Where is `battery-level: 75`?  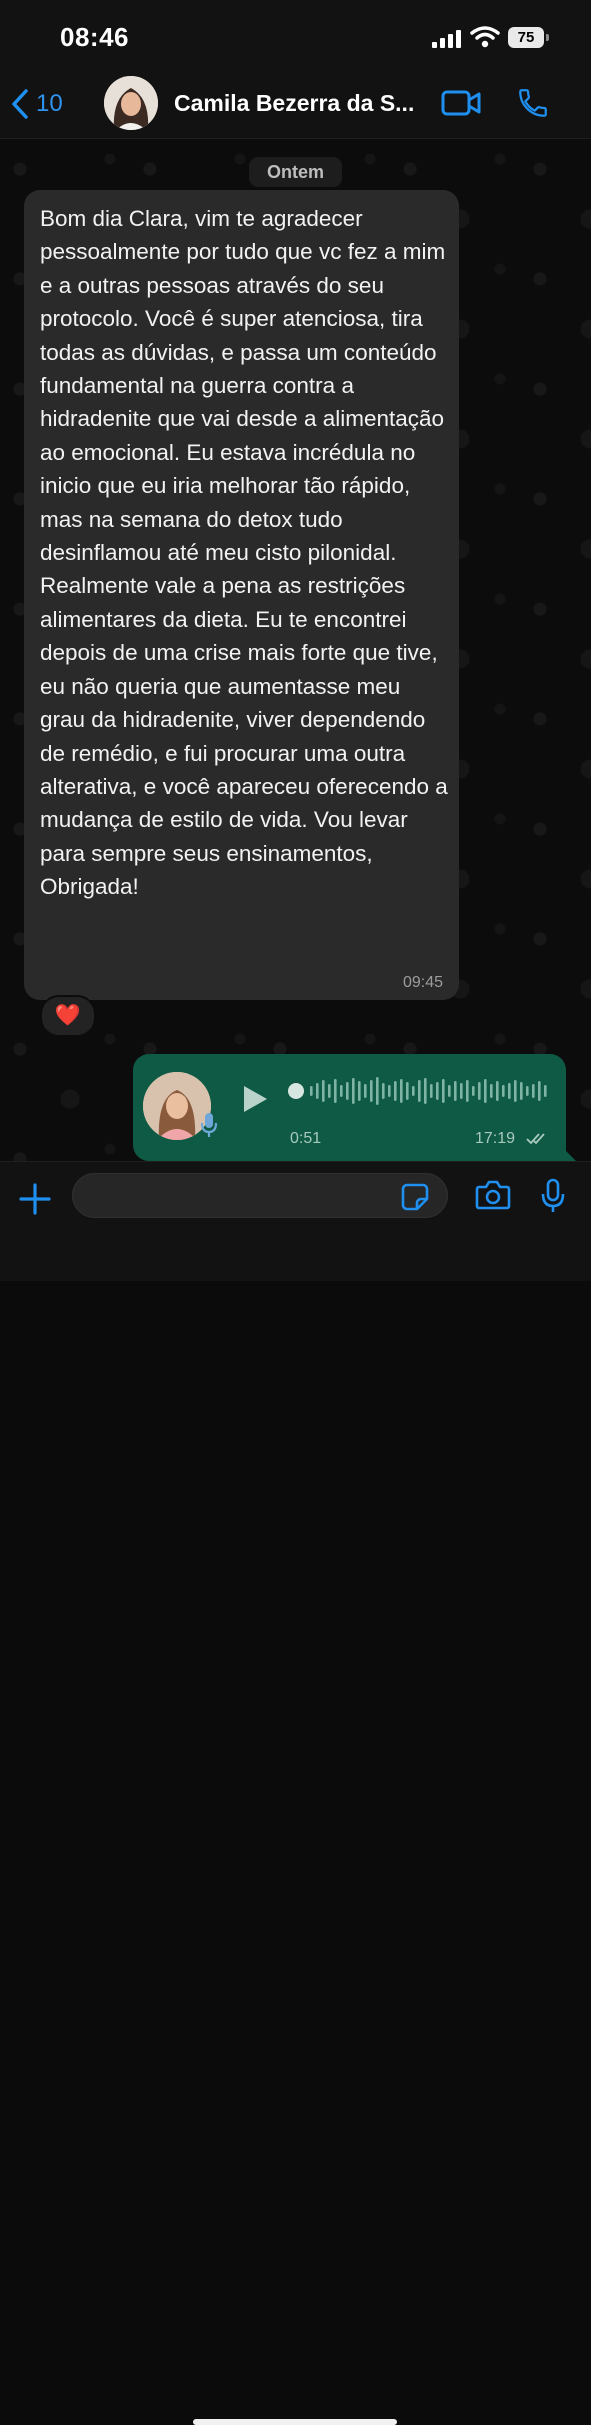
battery-level: 75 is located at coordinates (526, 37).